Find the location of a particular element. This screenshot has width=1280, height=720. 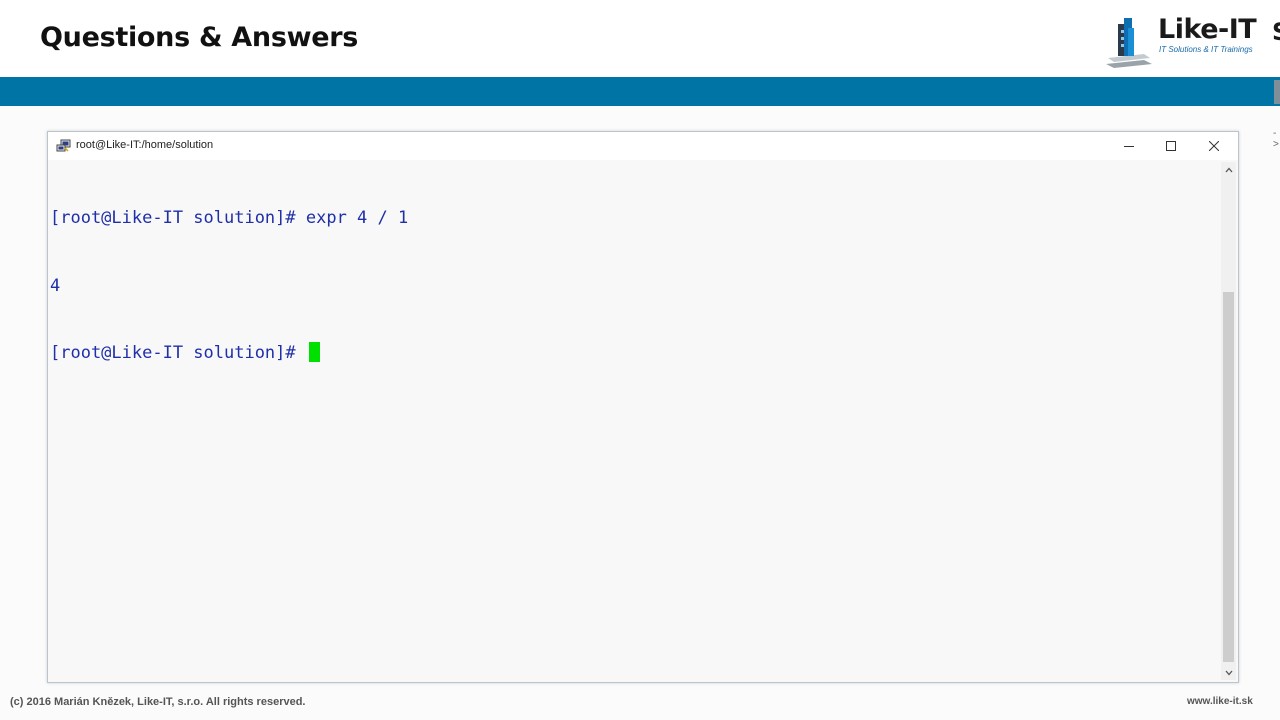

minimize-button is located at coordinates (1129, 146).